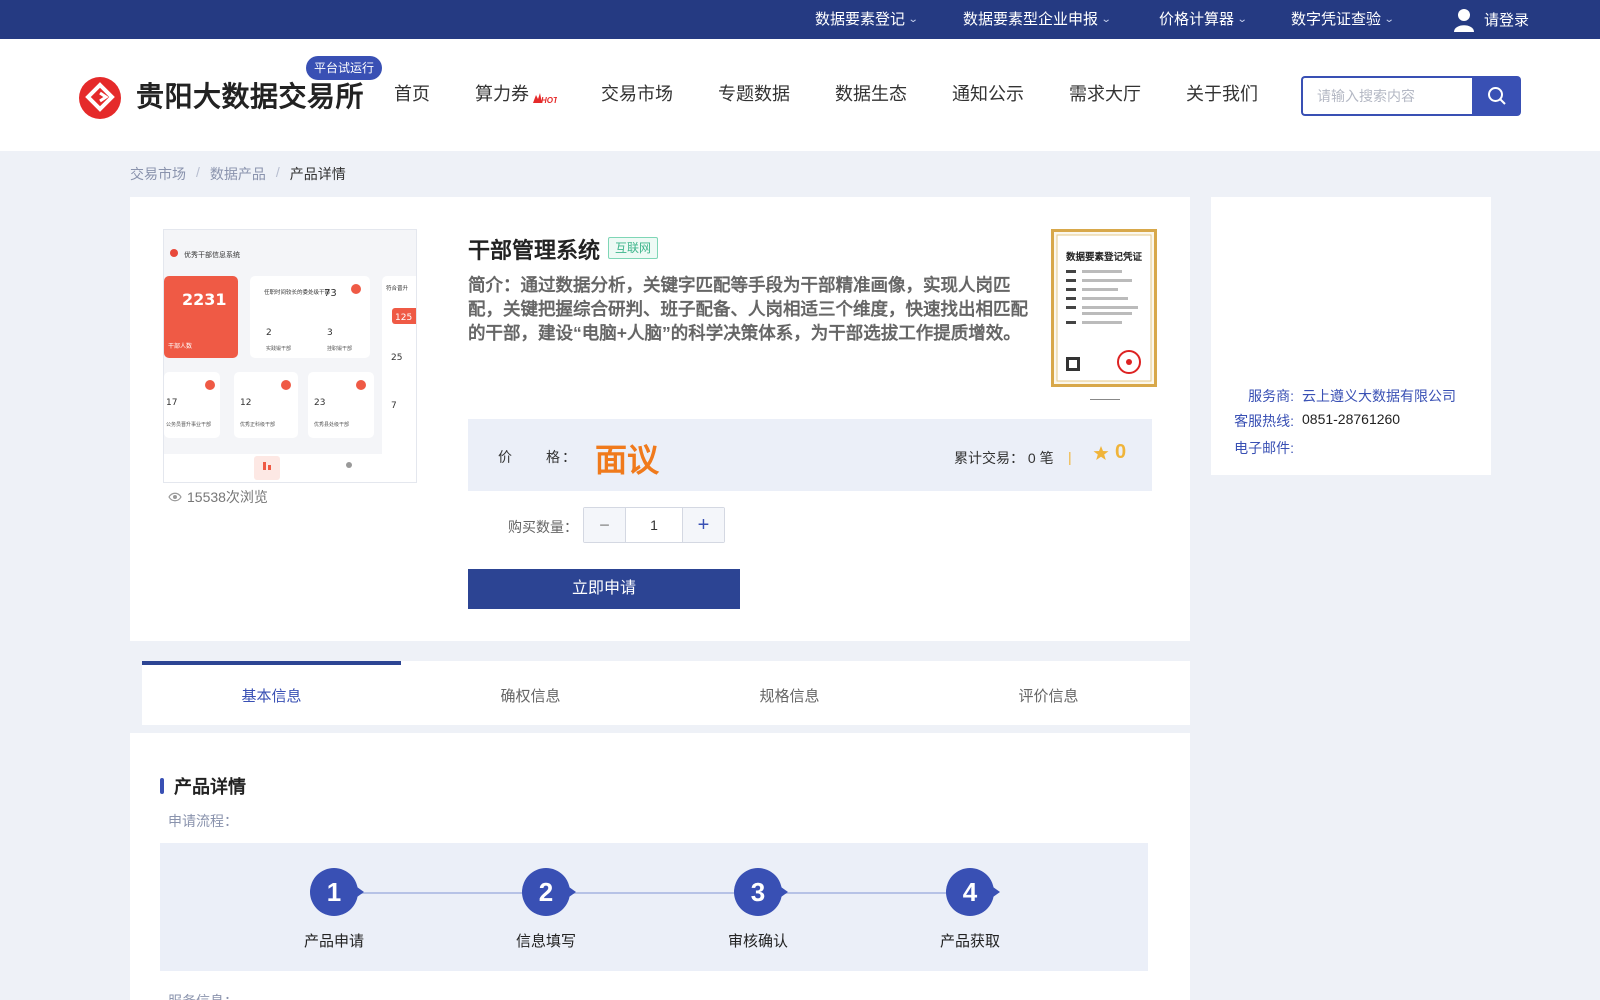 Image resolution: width=1600 pixels, height=1000 pixels. Describe the element at coordinates (1037, 19) in the screenshot. I see `topbar-enterprise-declaration: 数据要素型企业申报 ⌄` at that location.